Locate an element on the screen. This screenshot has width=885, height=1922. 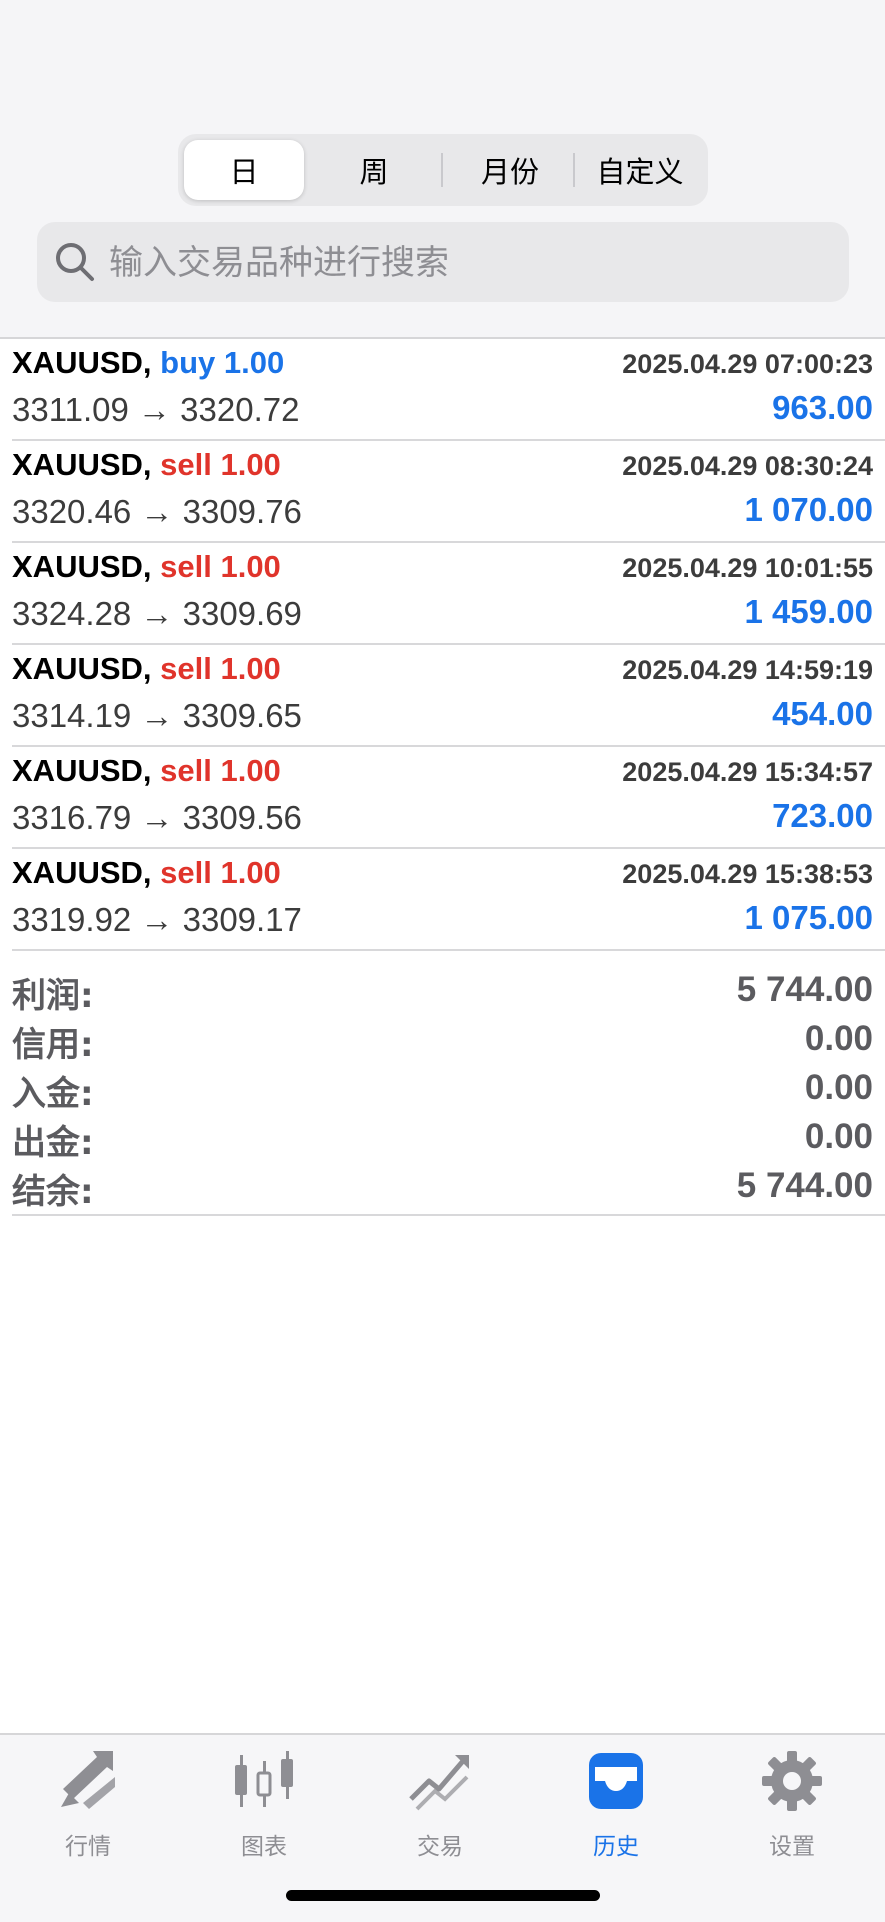
period-tab-day: 日 is located at coordinates (244, 170).